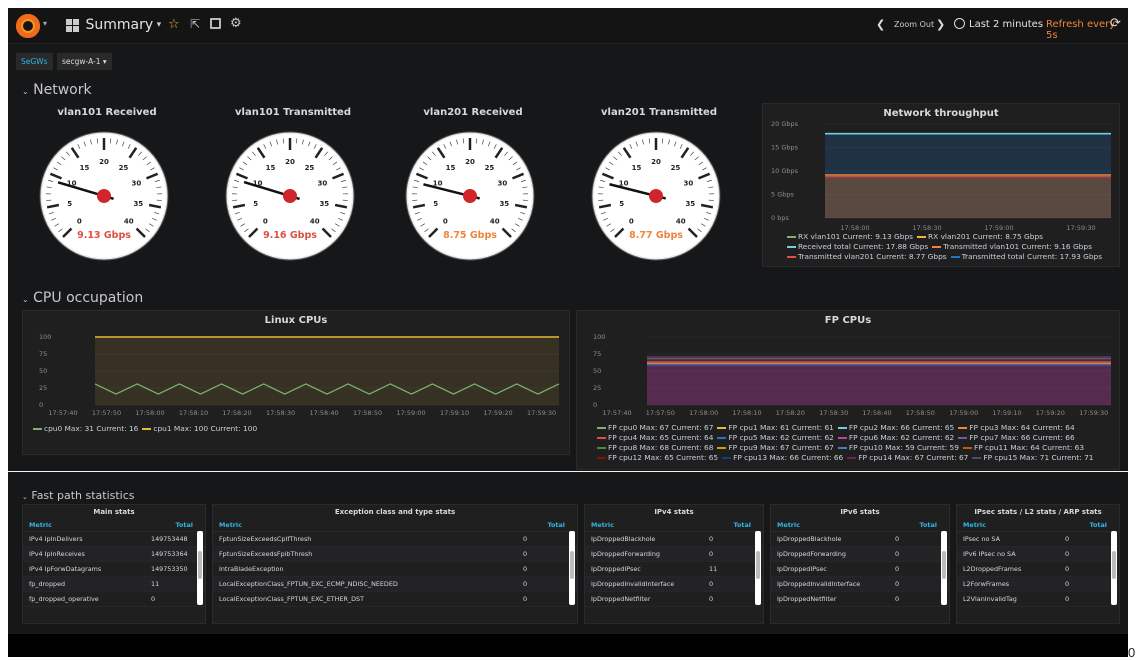 The height and width of the screenshot is (660, 1140). Describe the element at coordinates (205, 428) in the screenshot. I see `legend-item: cpu1 Max: 100 Current: 100` at that location.